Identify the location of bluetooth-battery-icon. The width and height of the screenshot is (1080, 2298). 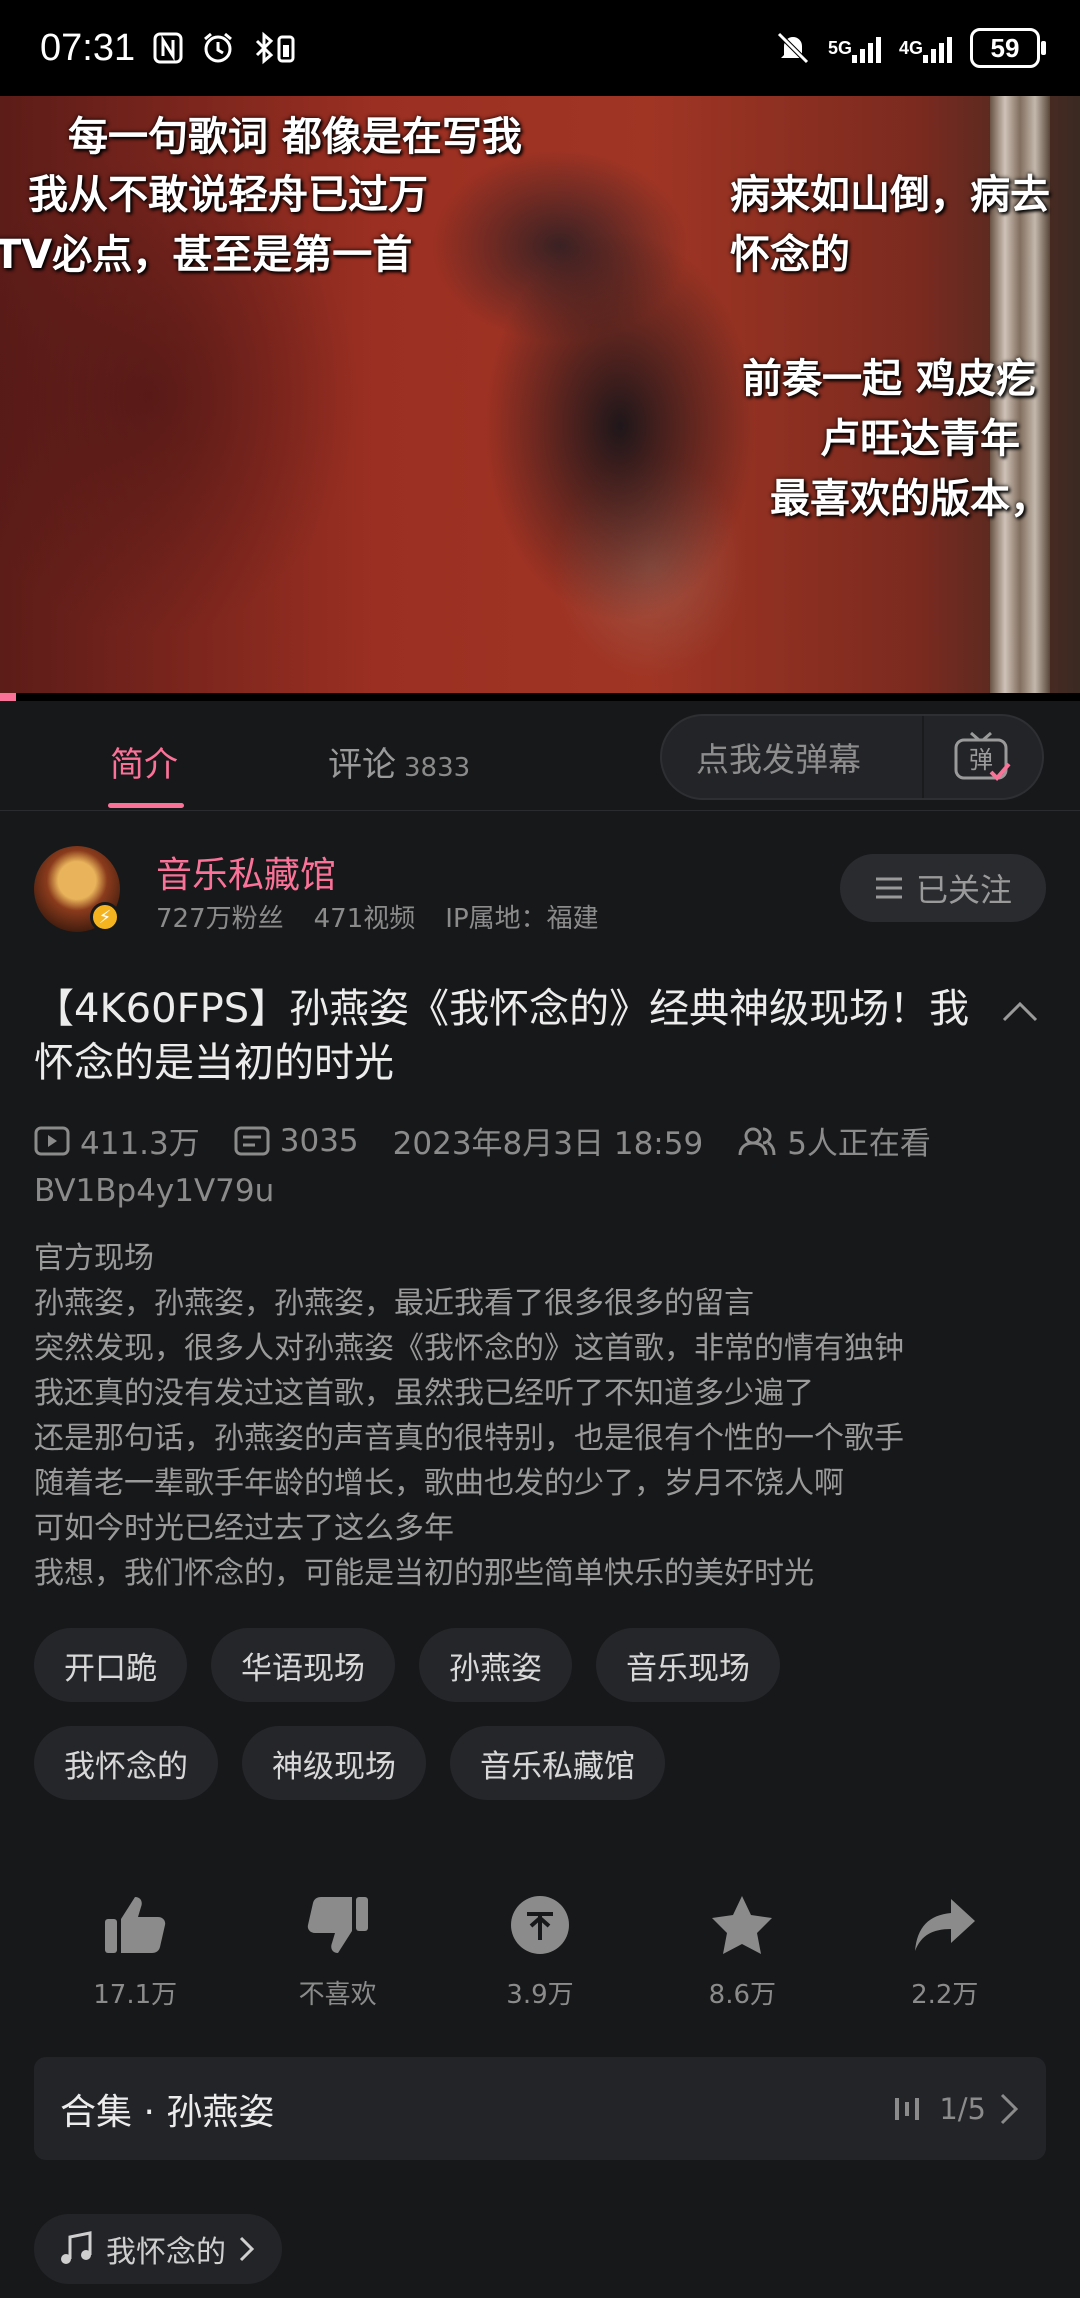
(275, 48).